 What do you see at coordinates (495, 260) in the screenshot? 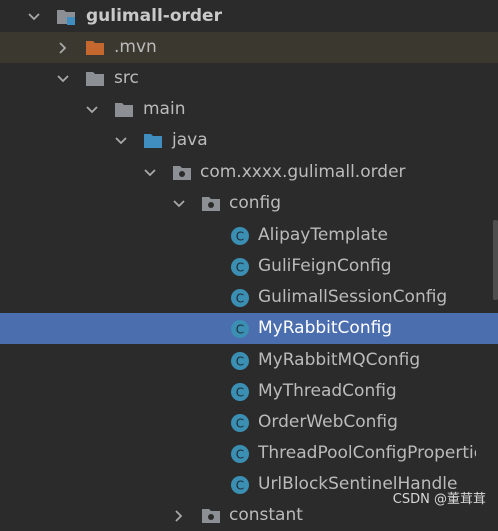
I see `vertical-scrollbar` at bounding box center [495, 260].